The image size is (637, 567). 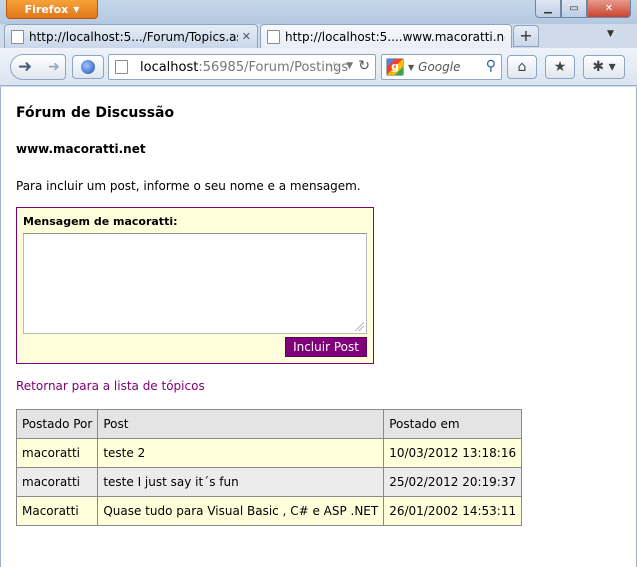 I want to click on table-cell: teste I just say it´s fun, so click(x=241, y=482).